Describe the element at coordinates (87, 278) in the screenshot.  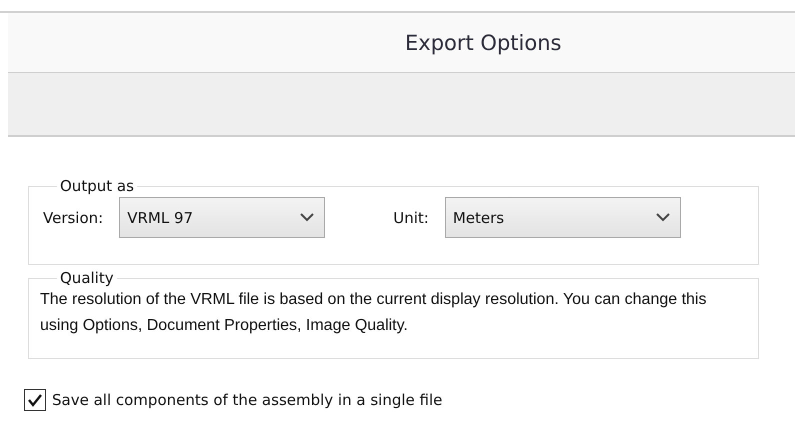
I see `group-legend: Quality` at that location.